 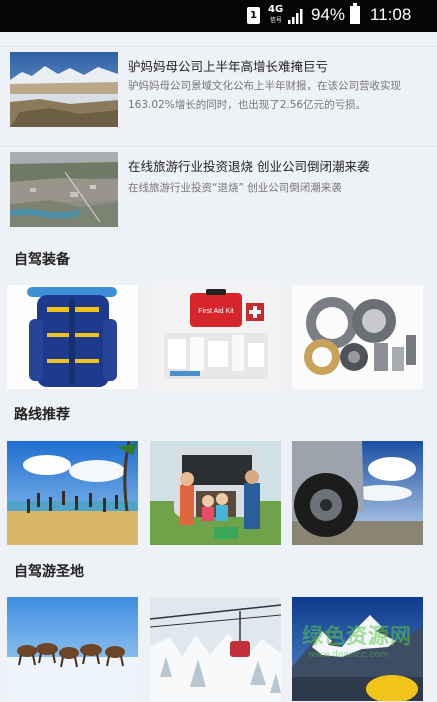 What do you see at coordinates (215, 311) in the screenshot?
I see `first-aid-label: First Aid Kit` at bounding box center [215, 311].